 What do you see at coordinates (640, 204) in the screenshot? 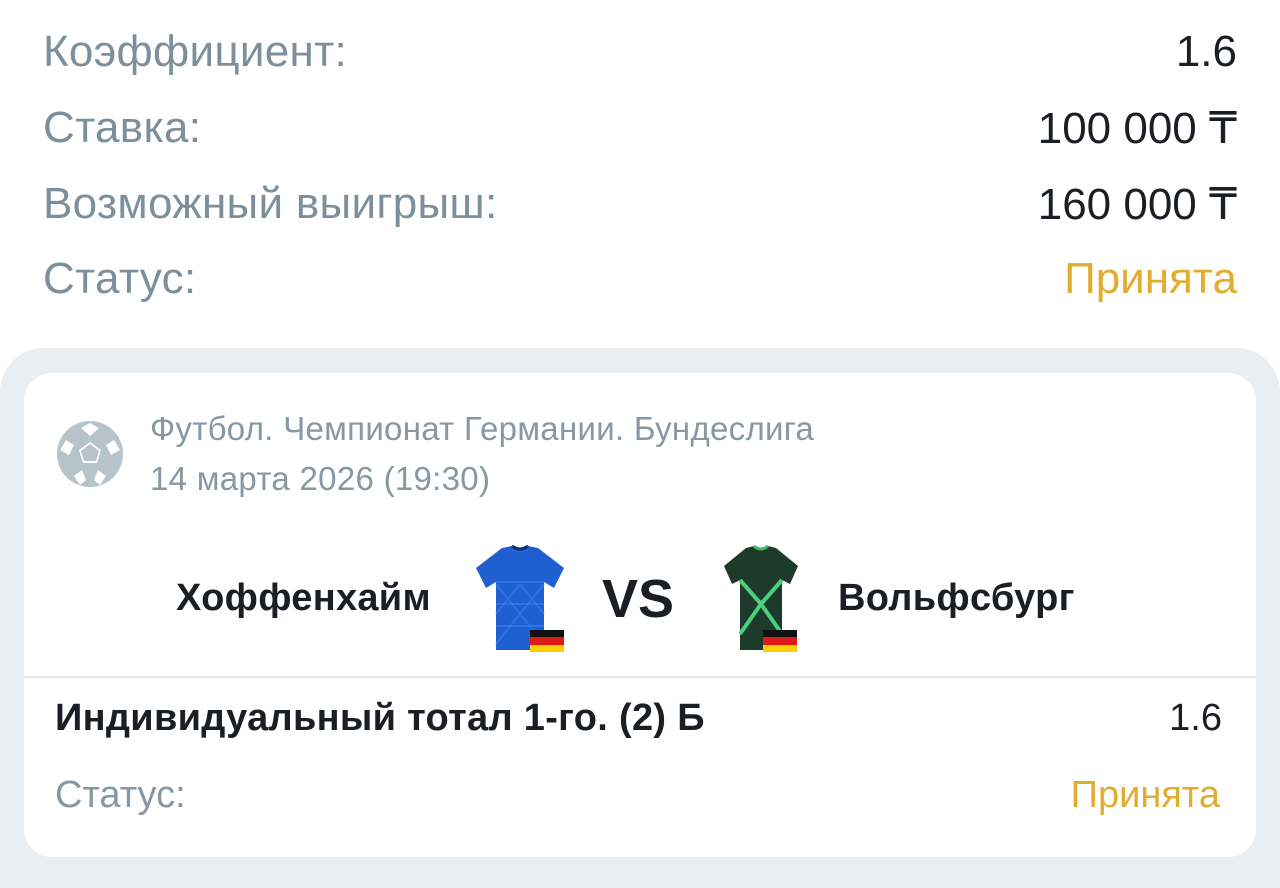
I see `payout-row: Возможный выигрыш: 160 000 ₸` at bounding box center [640, 204].